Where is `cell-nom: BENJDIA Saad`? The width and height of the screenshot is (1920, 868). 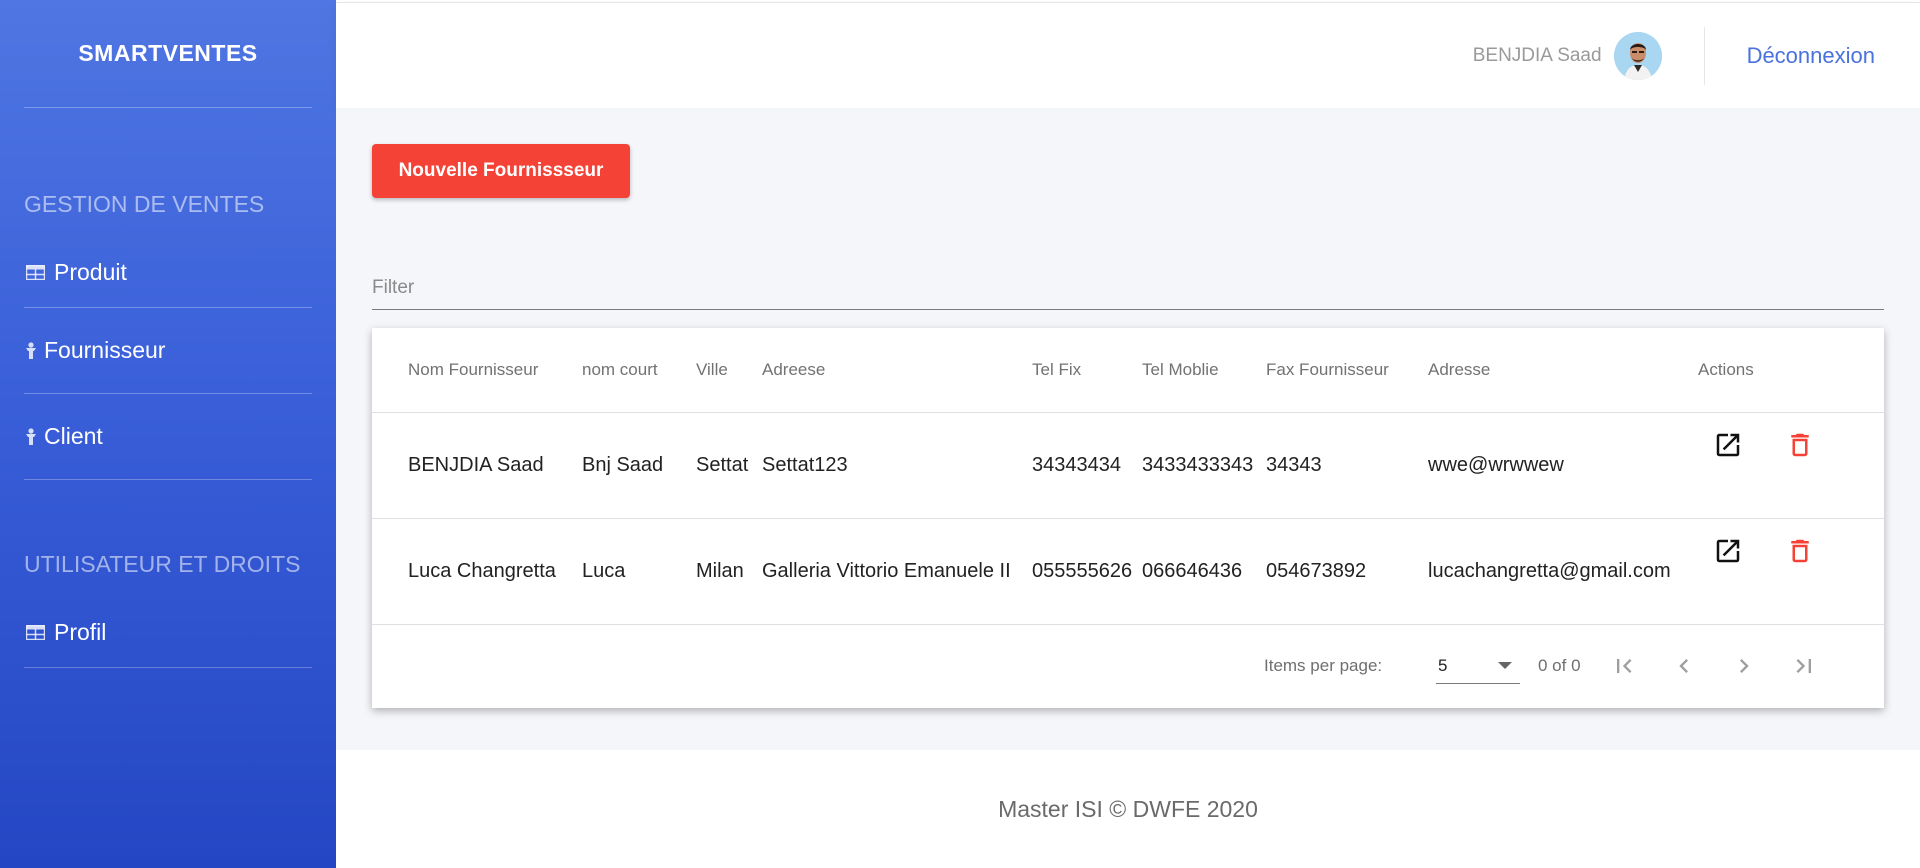
cell-nom: BENJDIA Saad is located at coordinates (477, 465).